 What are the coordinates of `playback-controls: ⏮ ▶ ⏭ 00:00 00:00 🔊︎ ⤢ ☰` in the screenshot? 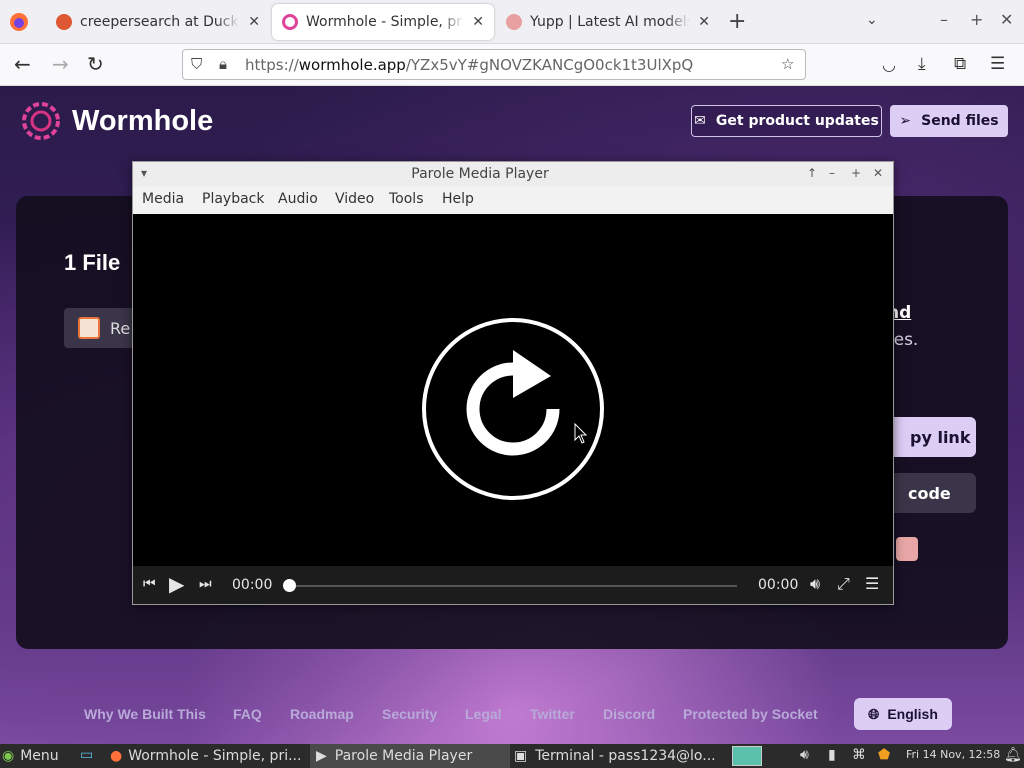 It's located at (513, 585).